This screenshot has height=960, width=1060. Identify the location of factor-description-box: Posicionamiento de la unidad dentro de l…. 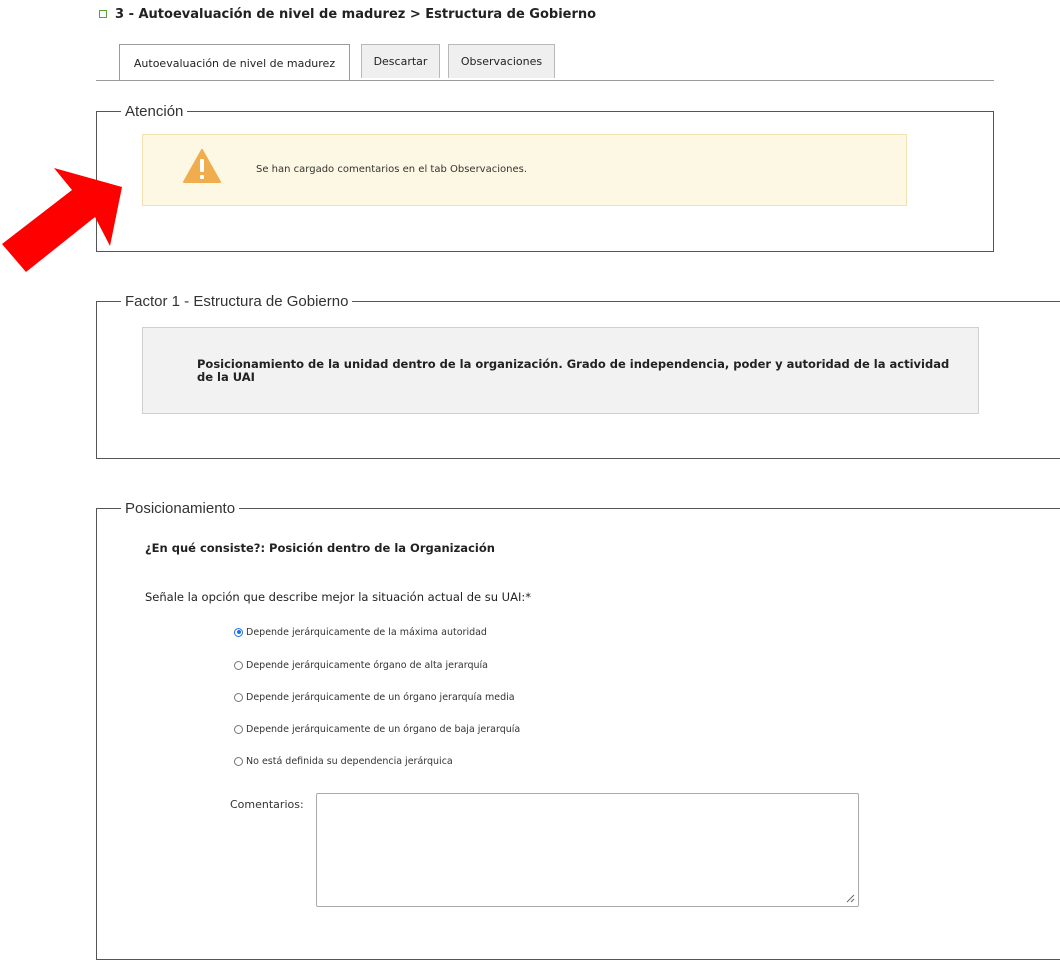
(560, 370).